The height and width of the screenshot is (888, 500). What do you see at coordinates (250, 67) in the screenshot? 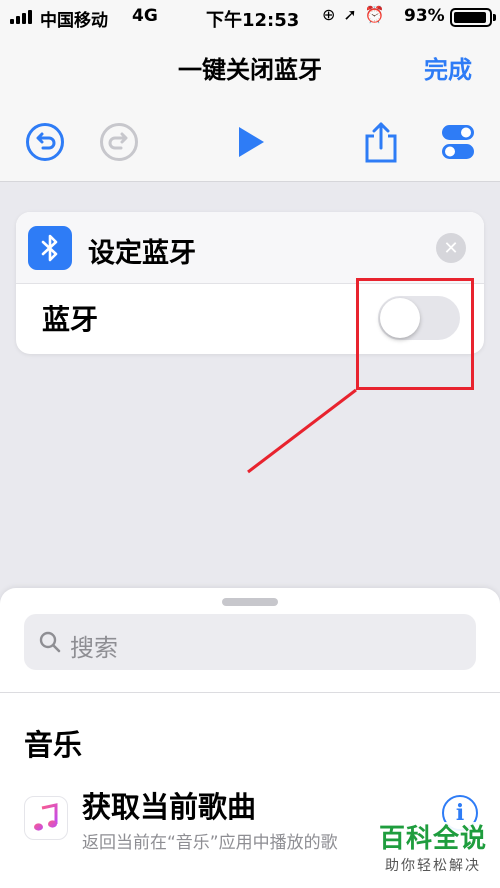
I see `navigation-bar: 一键关闭蓝牙 完成` at bounding box center [250, 67].